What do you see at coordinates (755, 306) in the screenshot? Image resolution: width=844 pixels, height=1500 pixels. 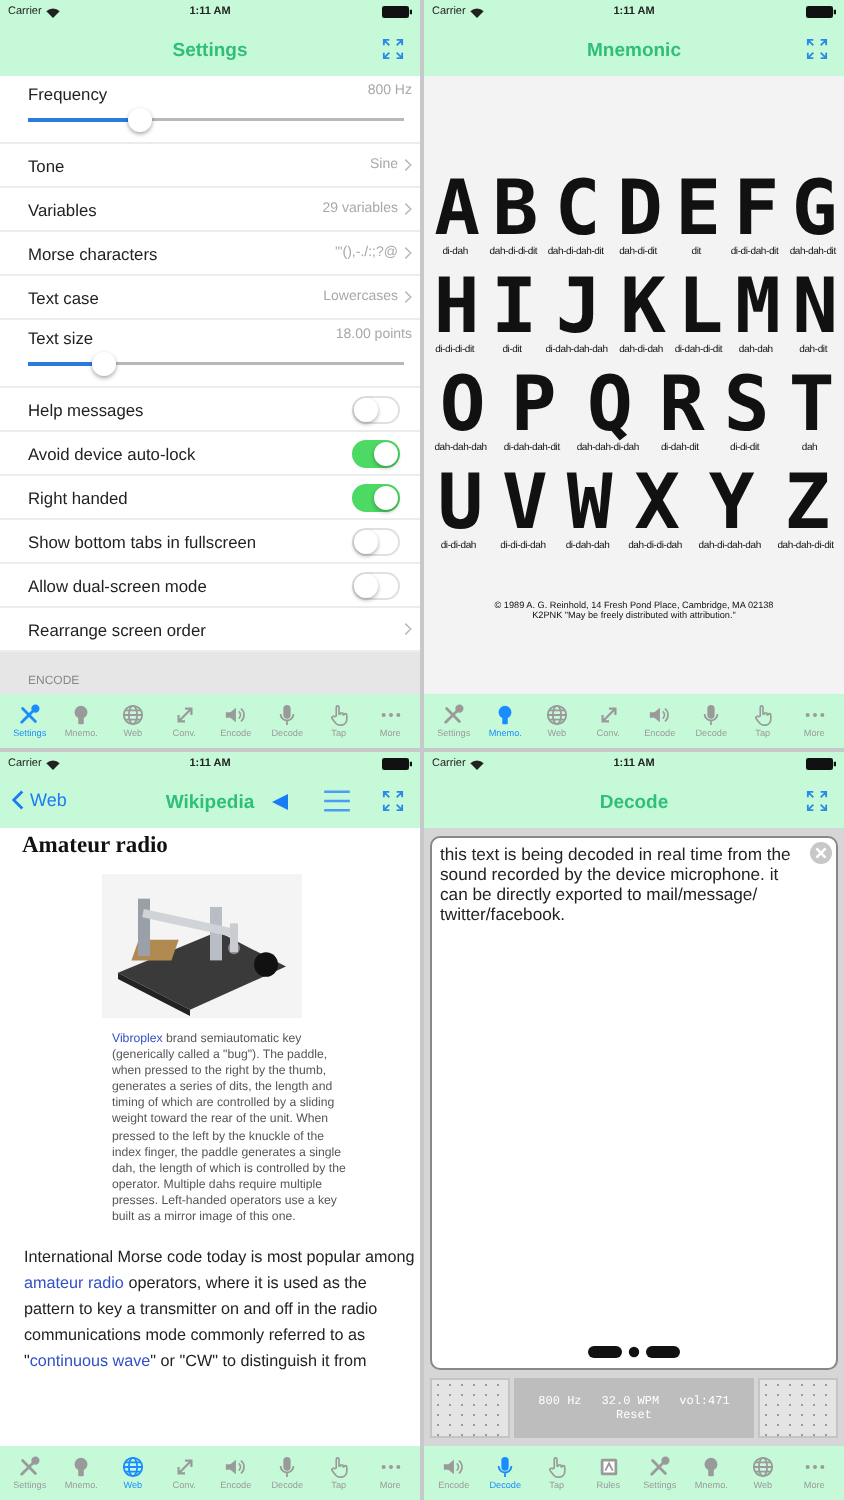 I see `mnemonic-letter: M` at bounding box center [755, 306].